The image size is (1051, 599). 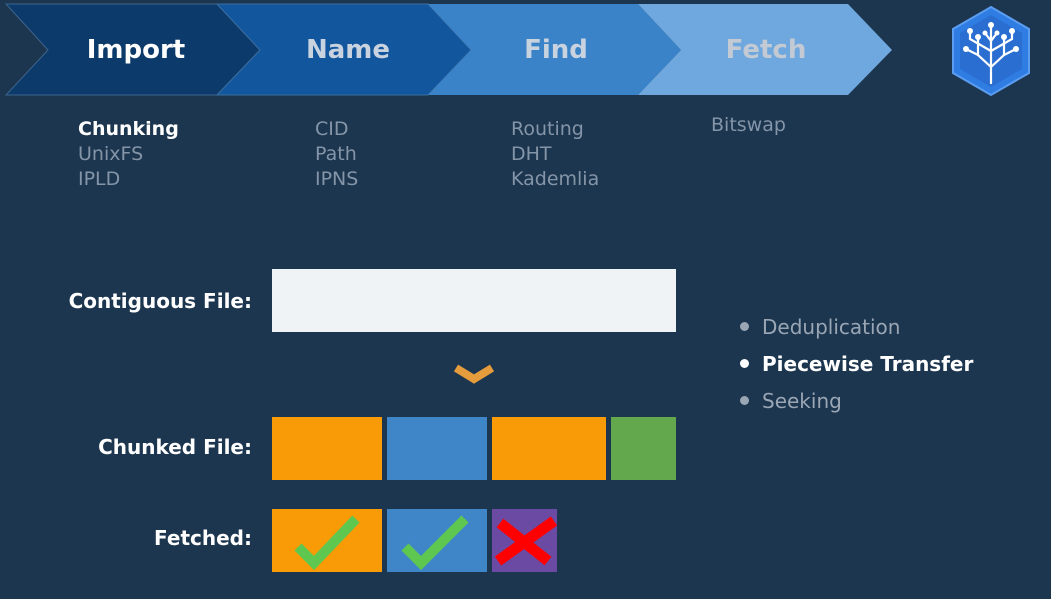 I want to click on benefit-deduplication: Deduplication, so click(x=856, y=326).